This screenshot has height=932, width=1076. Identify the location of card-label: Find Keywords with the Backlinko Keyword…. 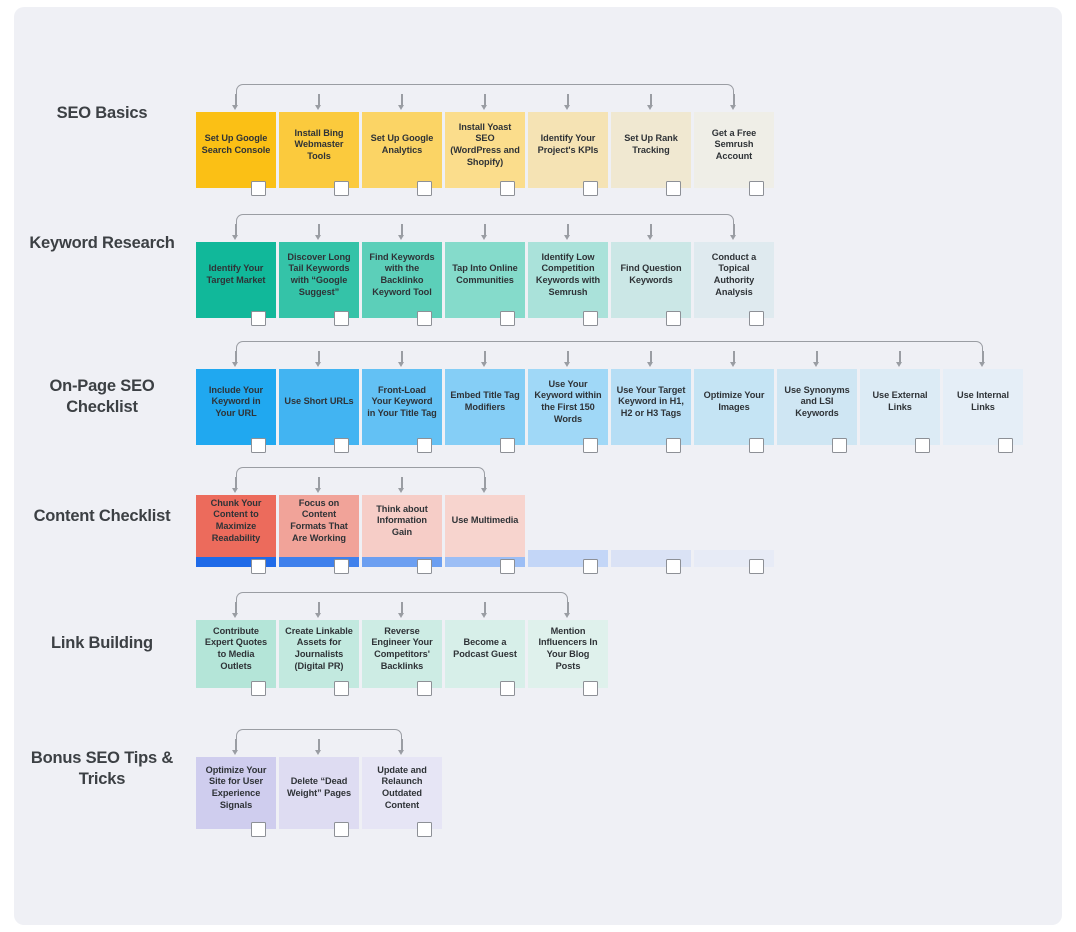
(402, 274).